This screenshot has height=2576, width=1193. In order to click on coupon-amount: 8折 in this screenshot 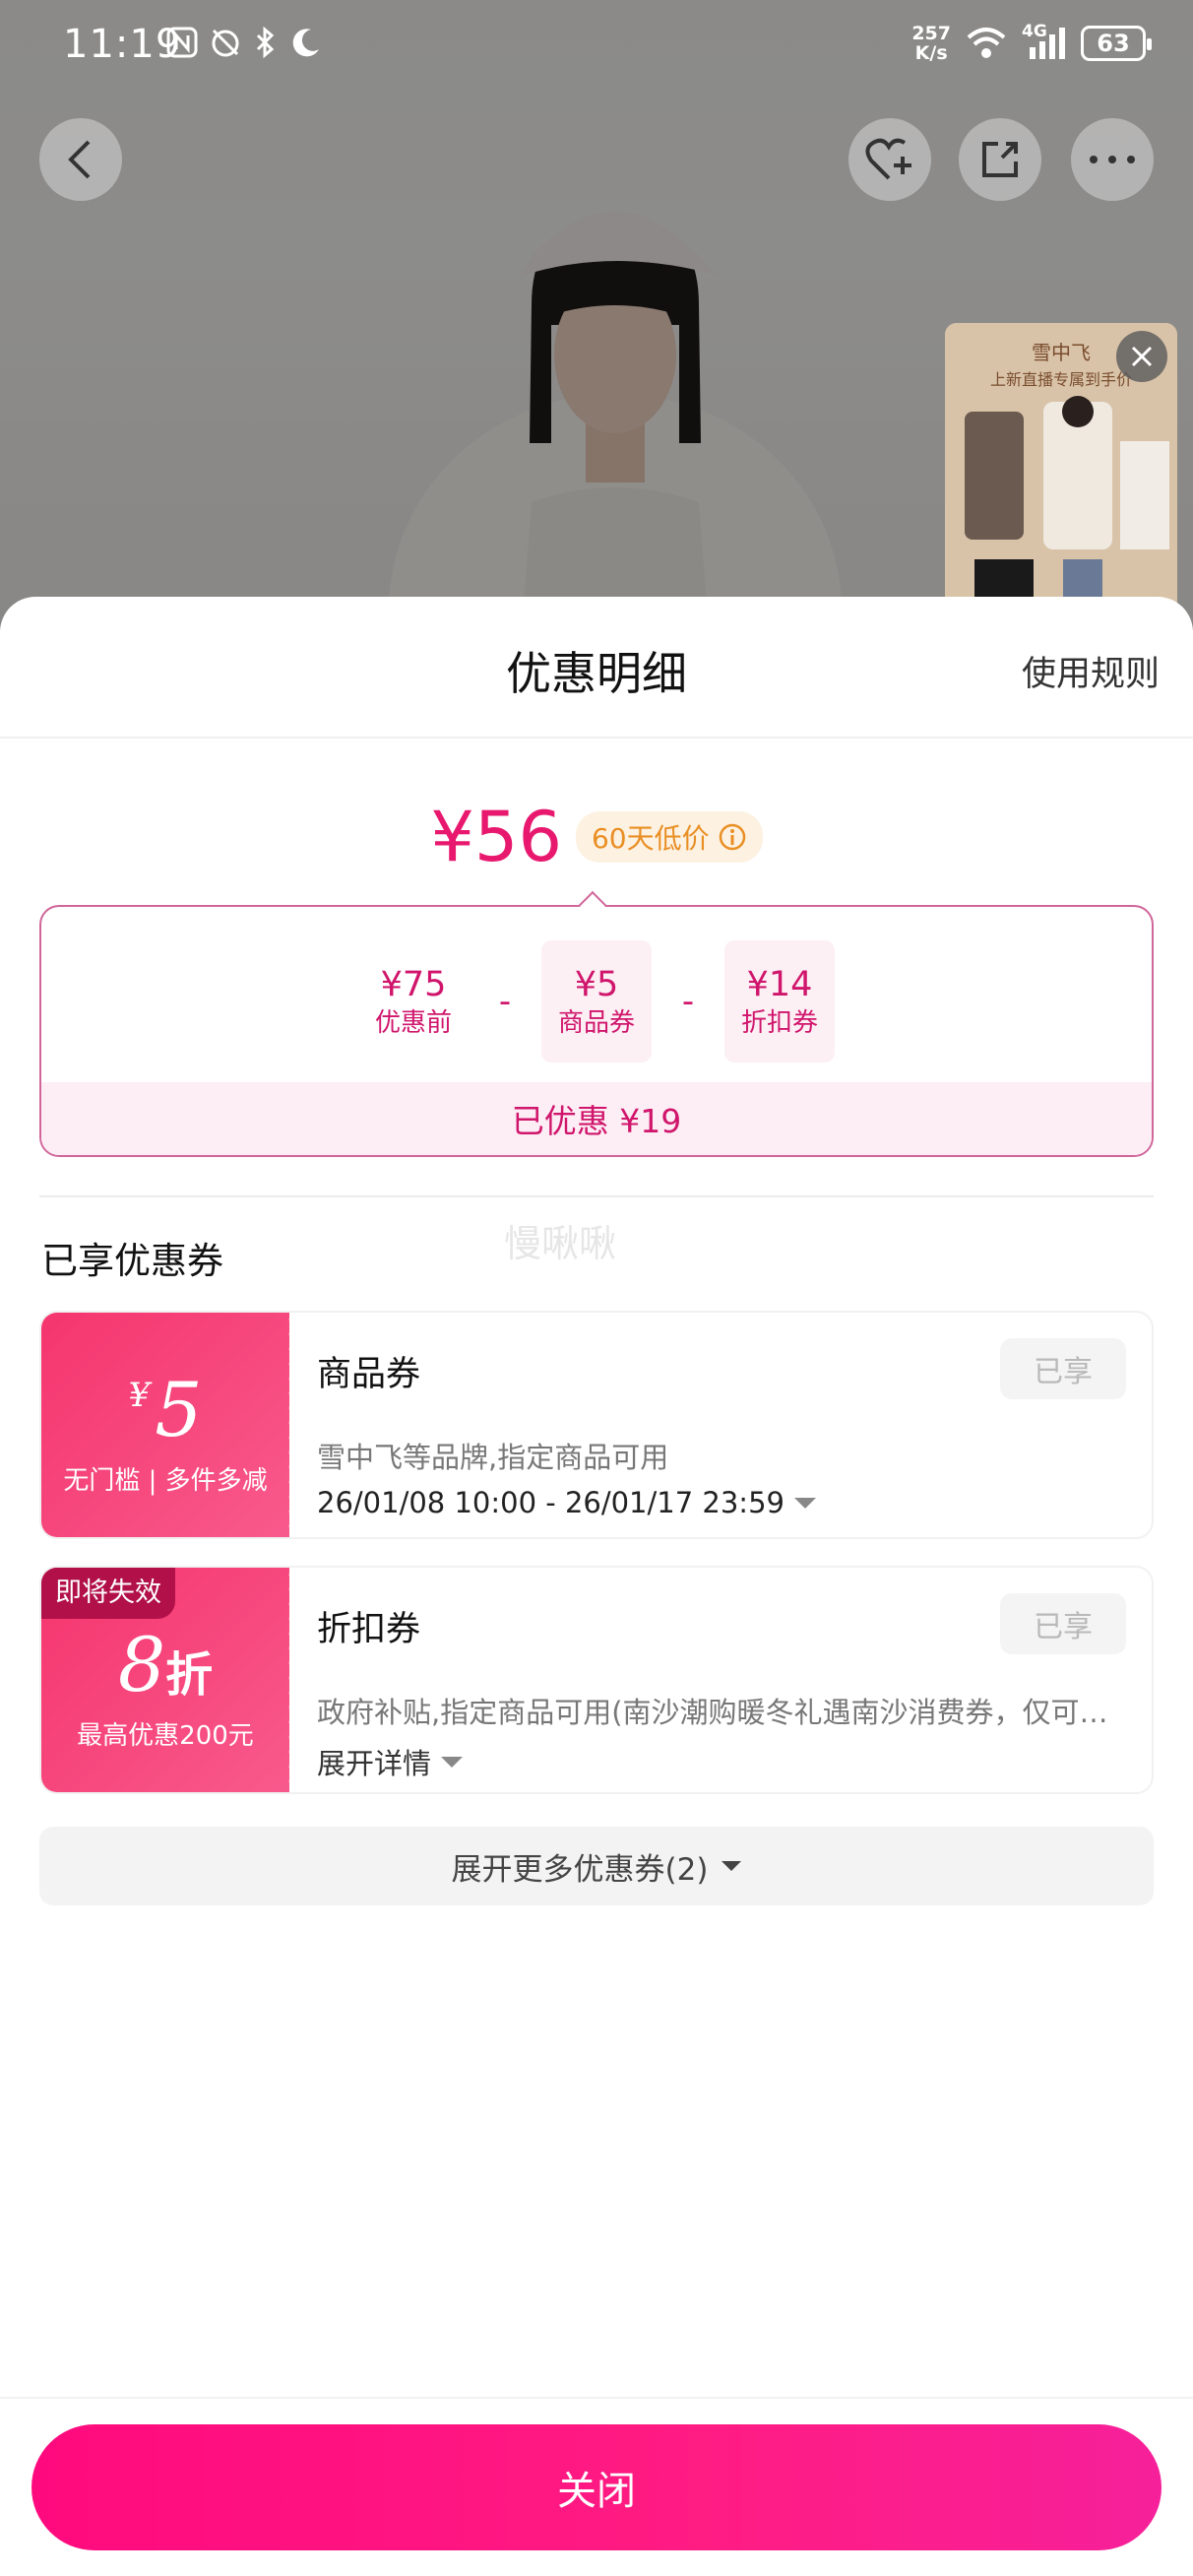, I will do `click(165, 1664)`.